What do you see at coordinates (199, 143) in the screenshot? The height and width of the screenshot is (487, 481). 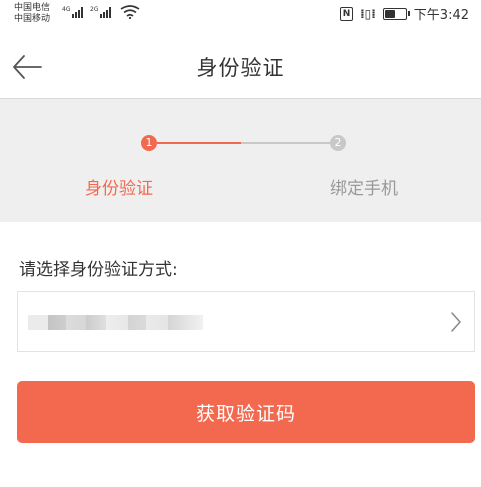 I see `step-connector-active` at bounding box center [199, 143].